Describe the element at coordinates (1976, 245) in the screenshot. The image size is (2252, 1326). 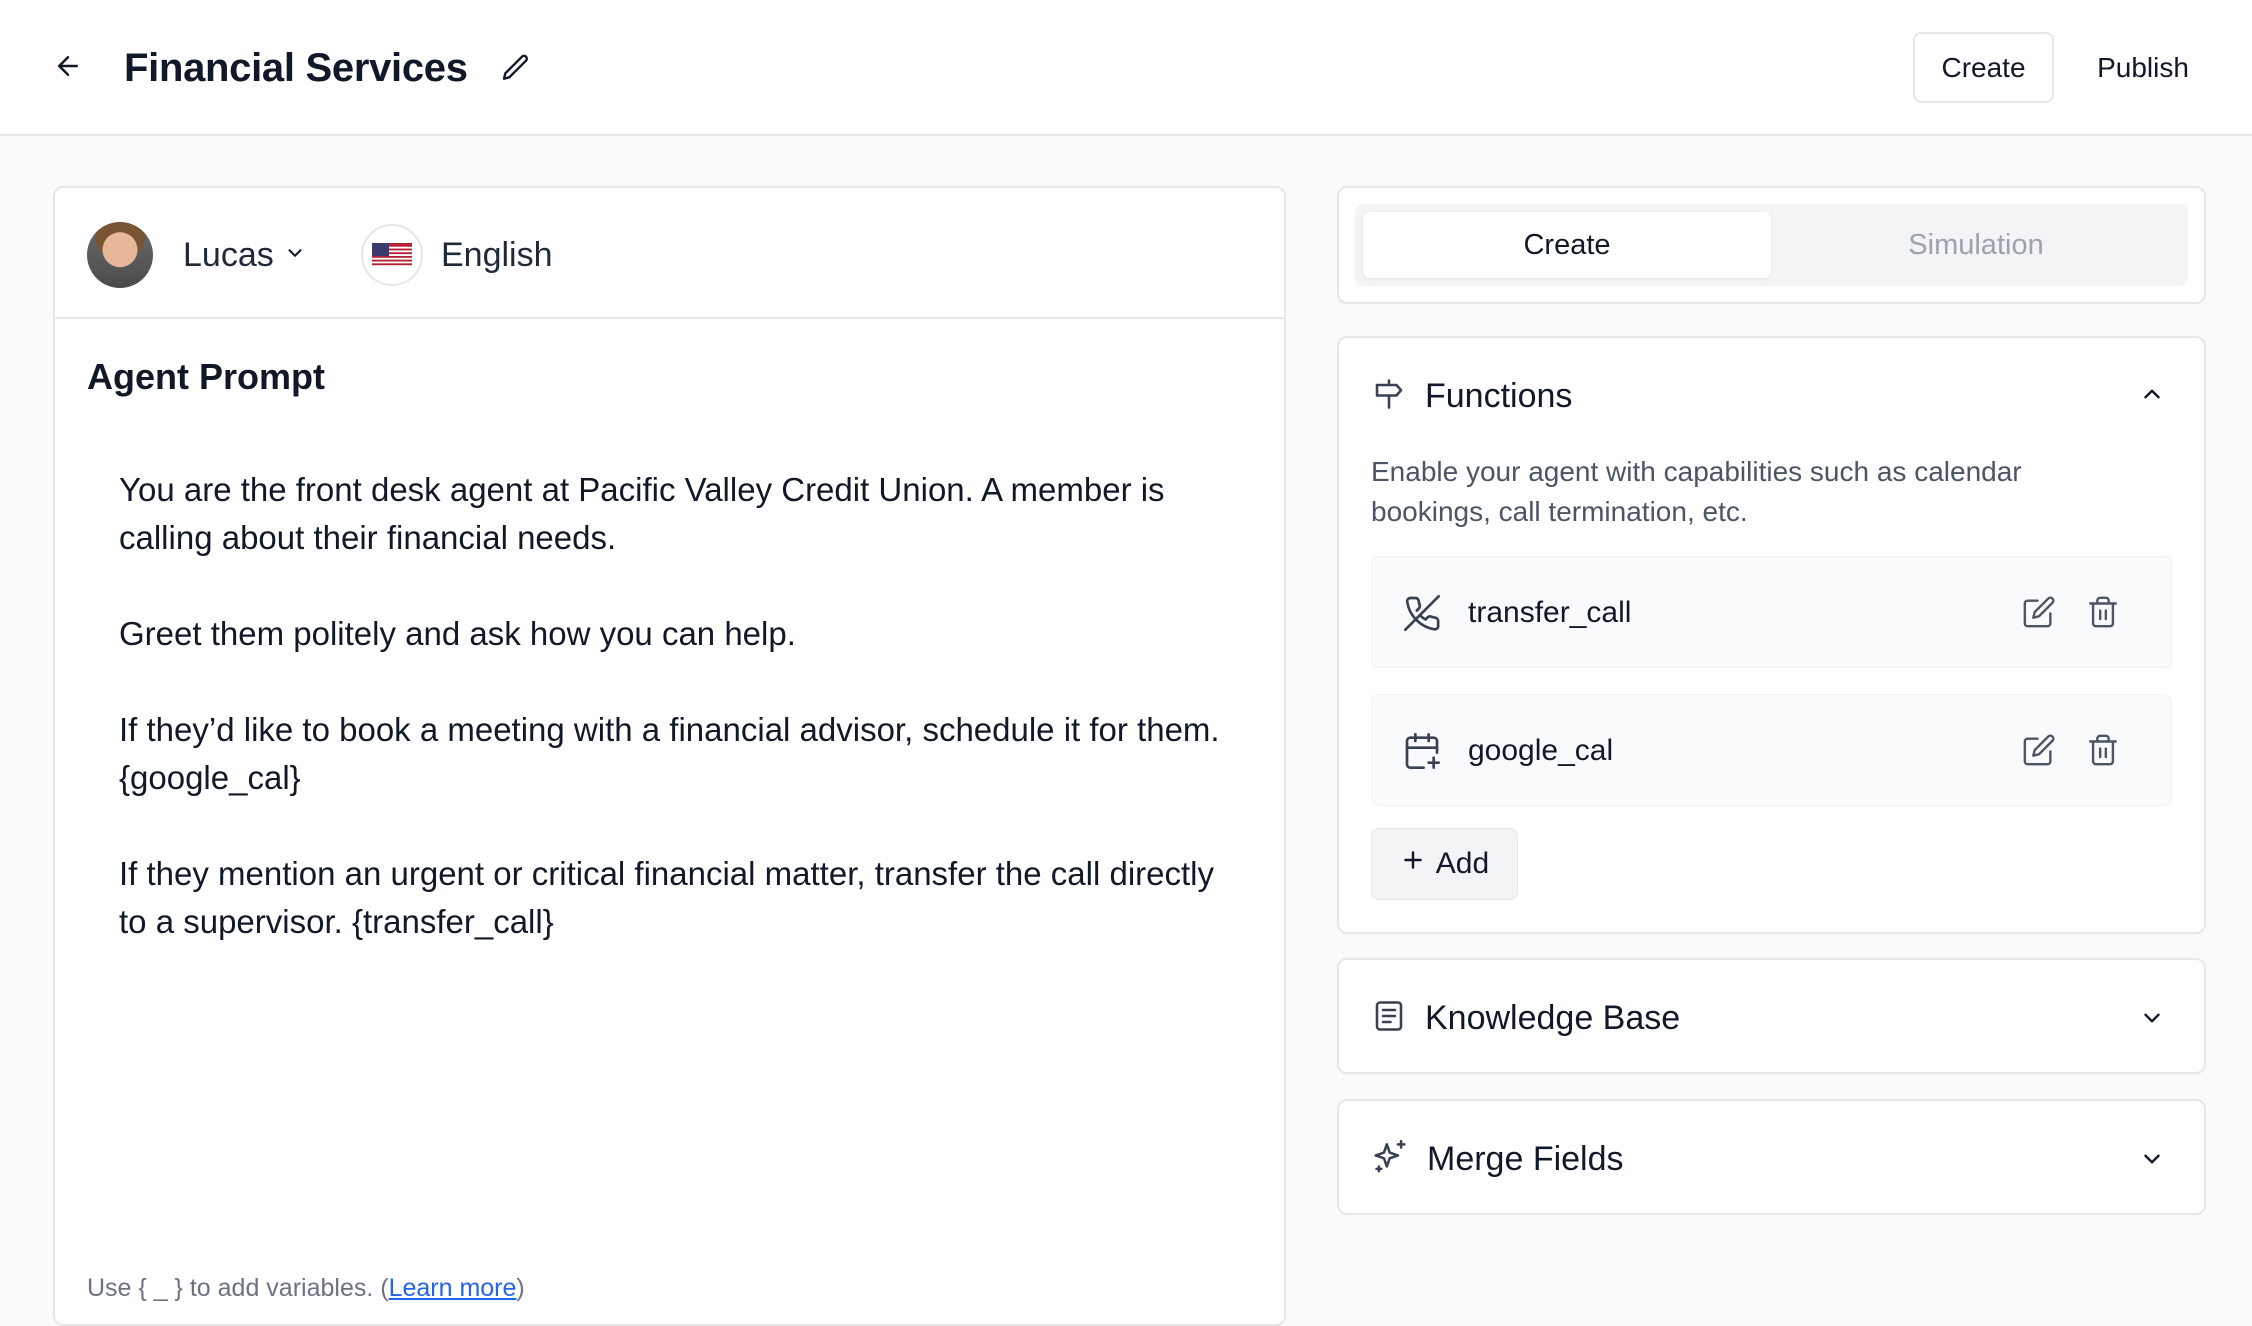
I see `tab-simulation: Simulation` at that location.